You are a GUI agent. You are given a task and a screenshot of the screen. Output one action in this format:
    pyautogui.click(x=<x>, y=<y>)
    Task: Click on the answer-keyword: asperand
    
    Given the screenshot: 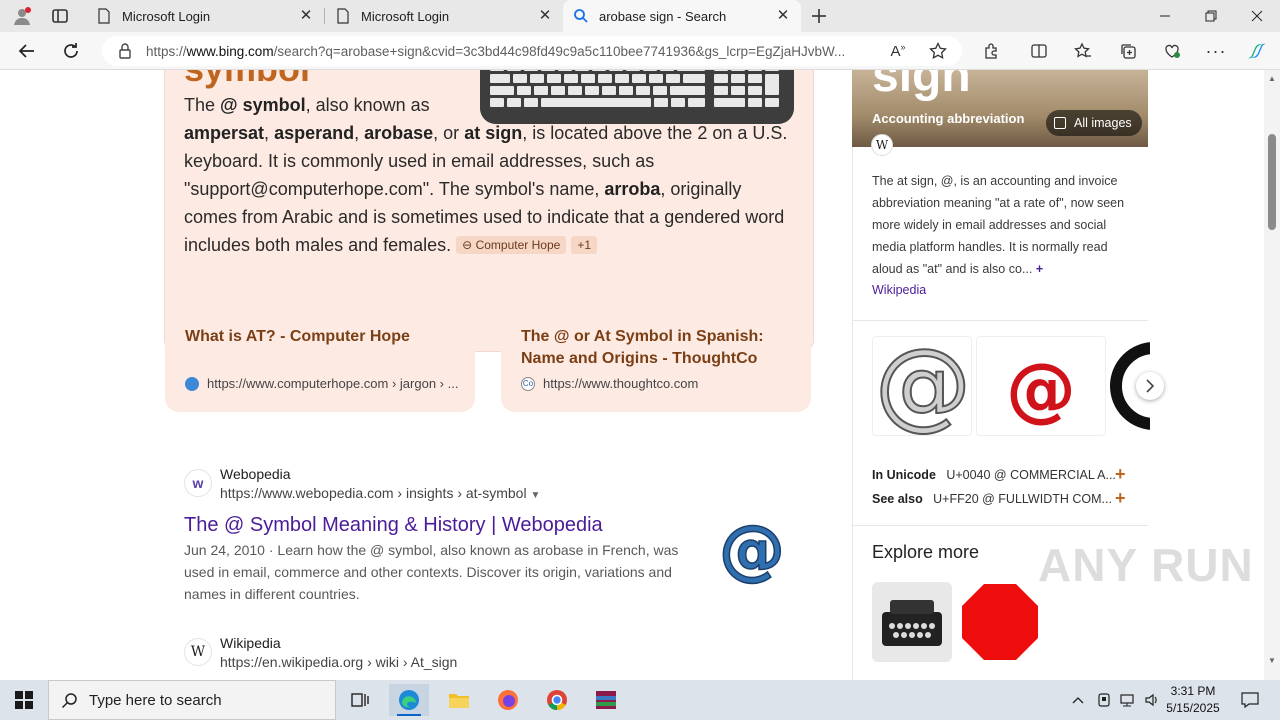 What is the action you would take?
    pyautogui.click(x=314, y=133)
    